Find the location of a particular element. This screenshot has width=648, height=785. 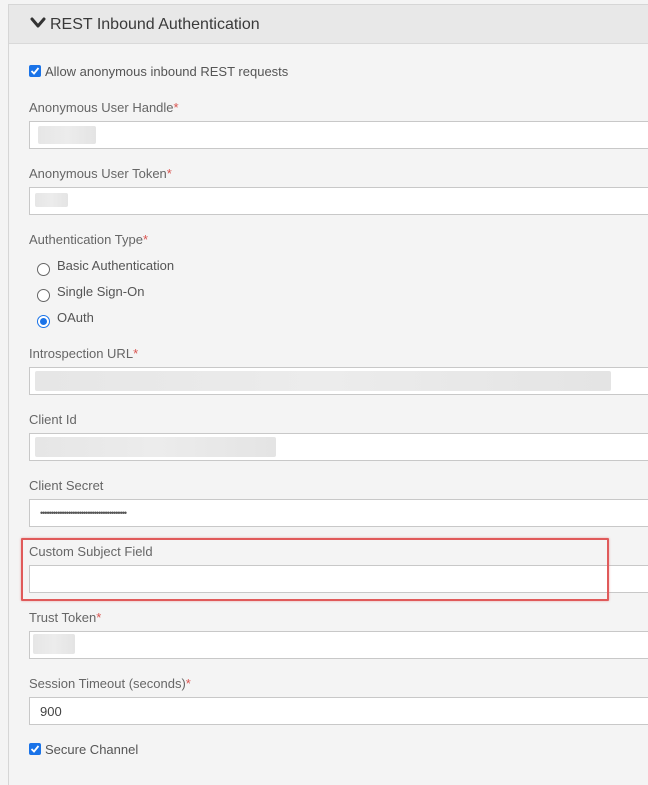

anonymous-user-handle-label: Anonymous User Handle* is located at coordinates (104, 107).